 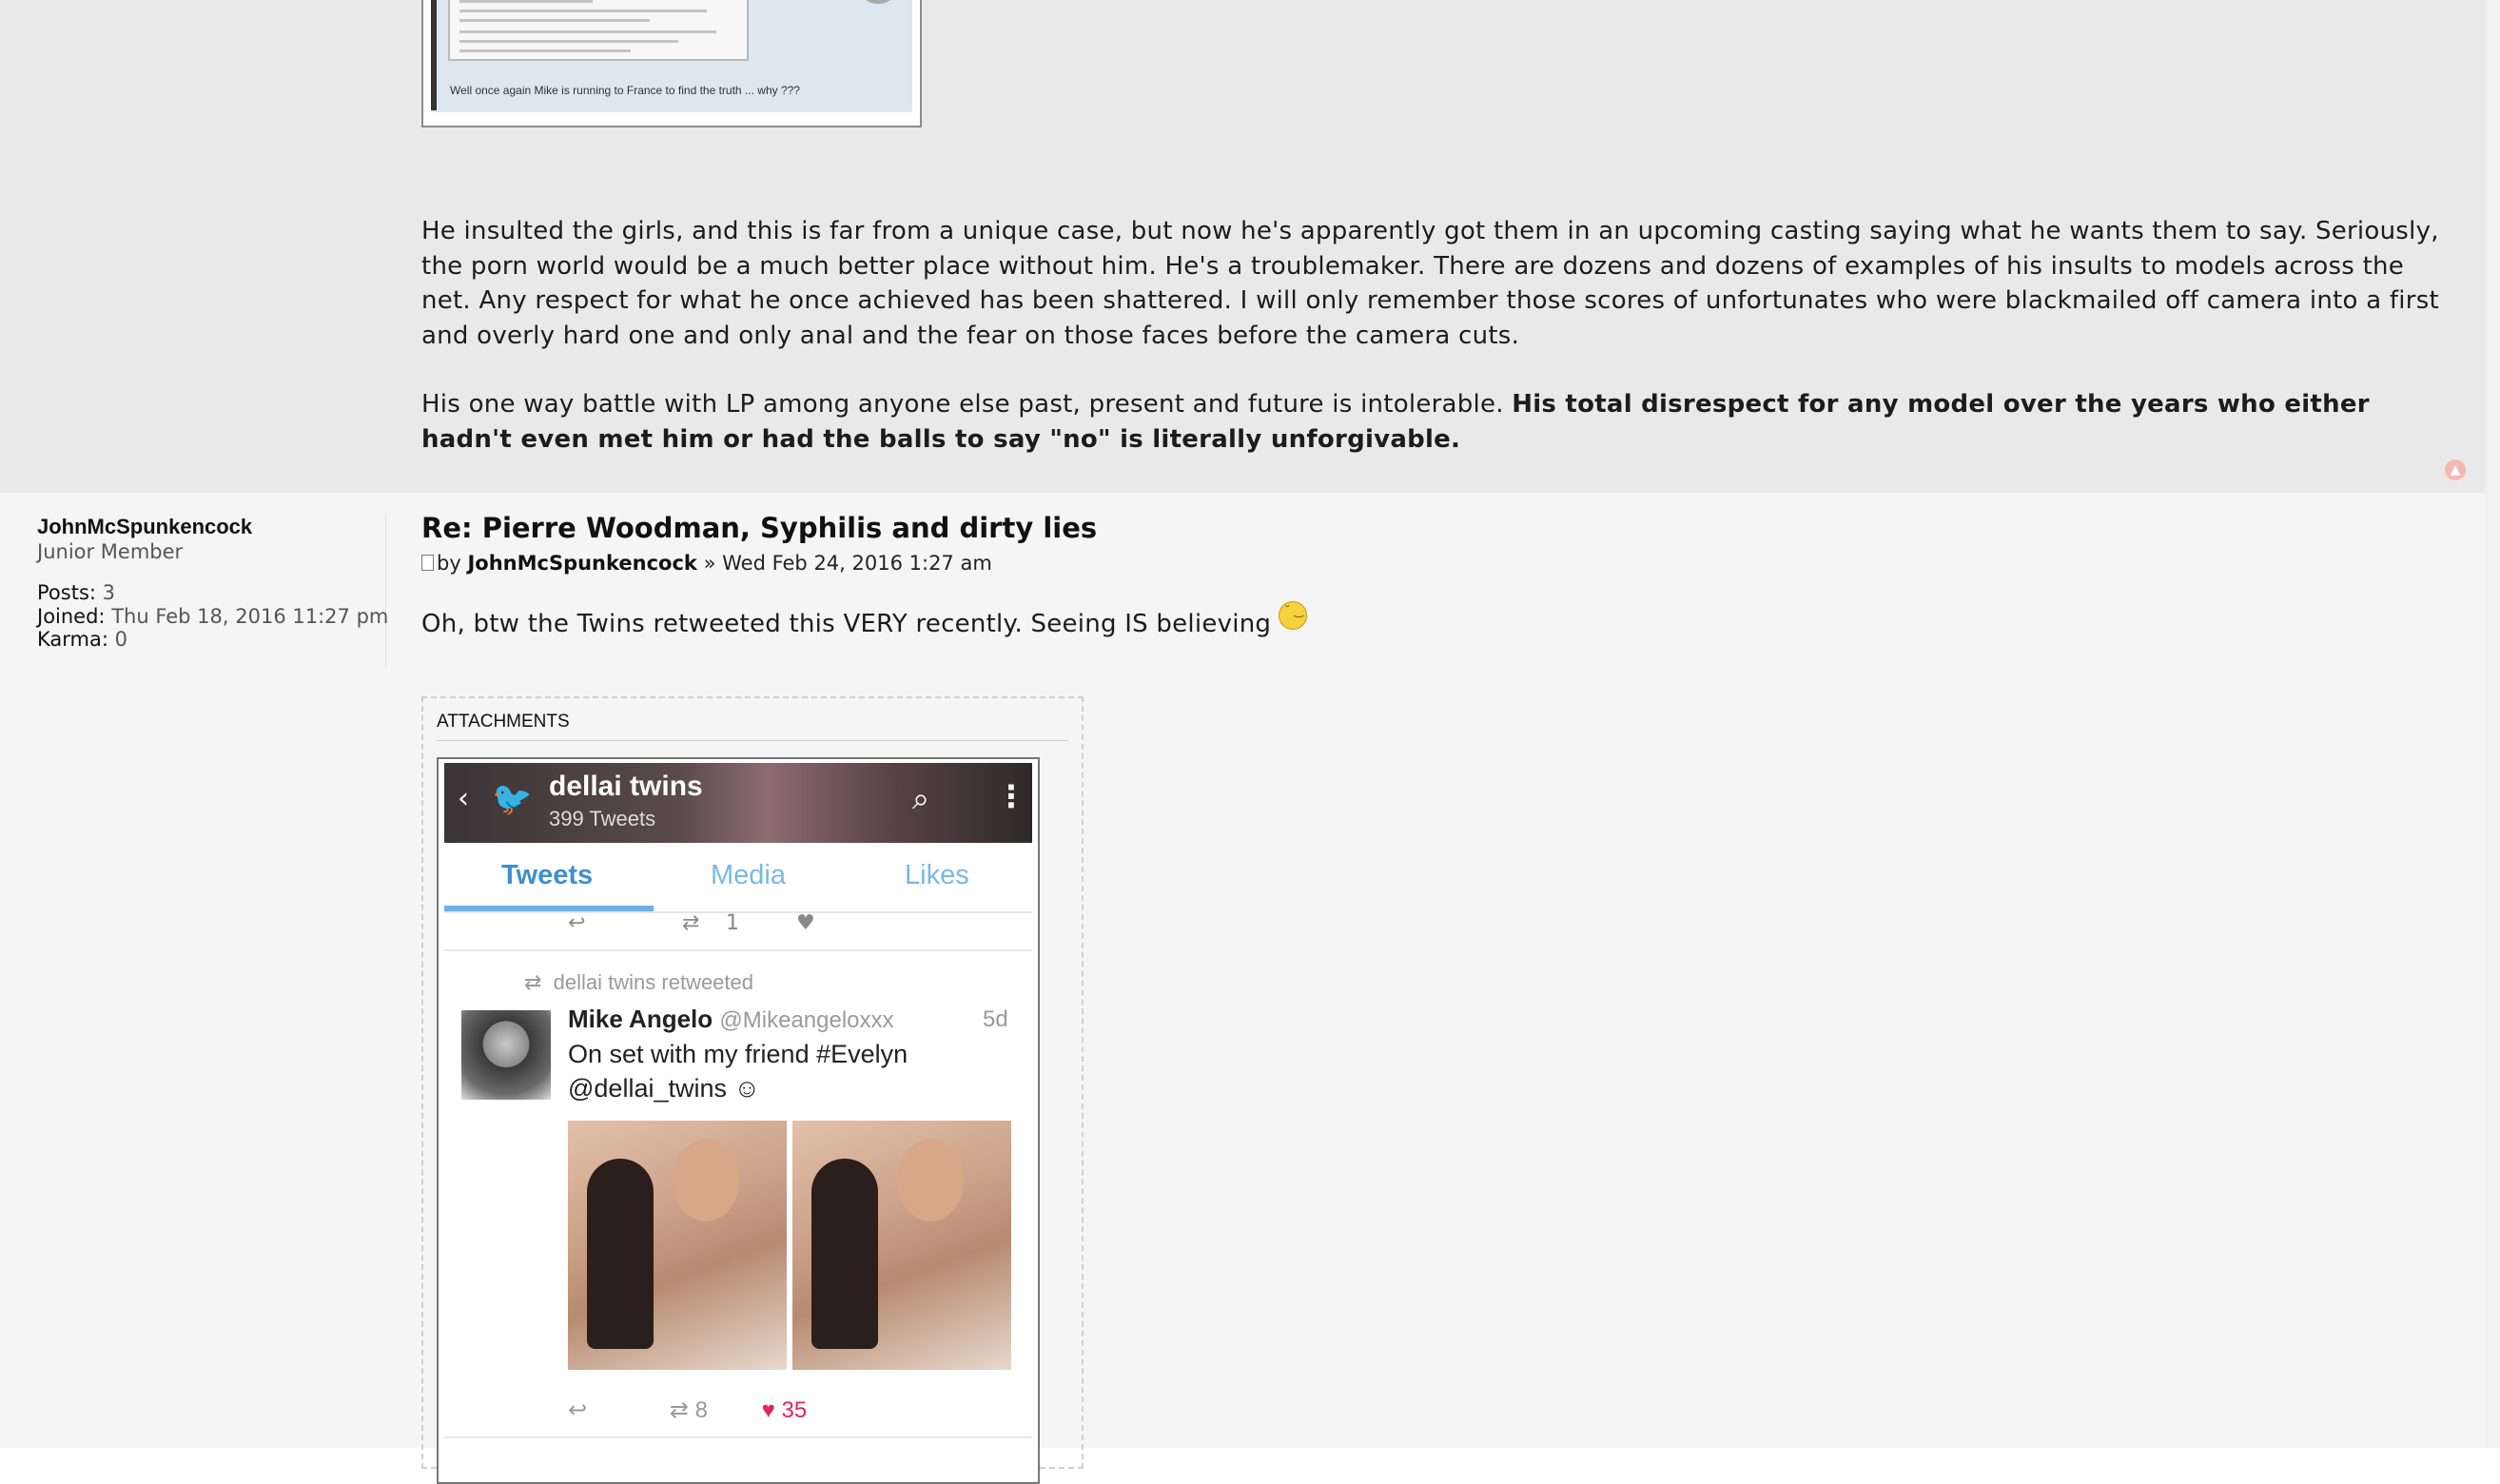 What do you see at coordinates (937, 875) in the screenshot?
I see `tab-likes: Likes` at bounding box center [937, 875].